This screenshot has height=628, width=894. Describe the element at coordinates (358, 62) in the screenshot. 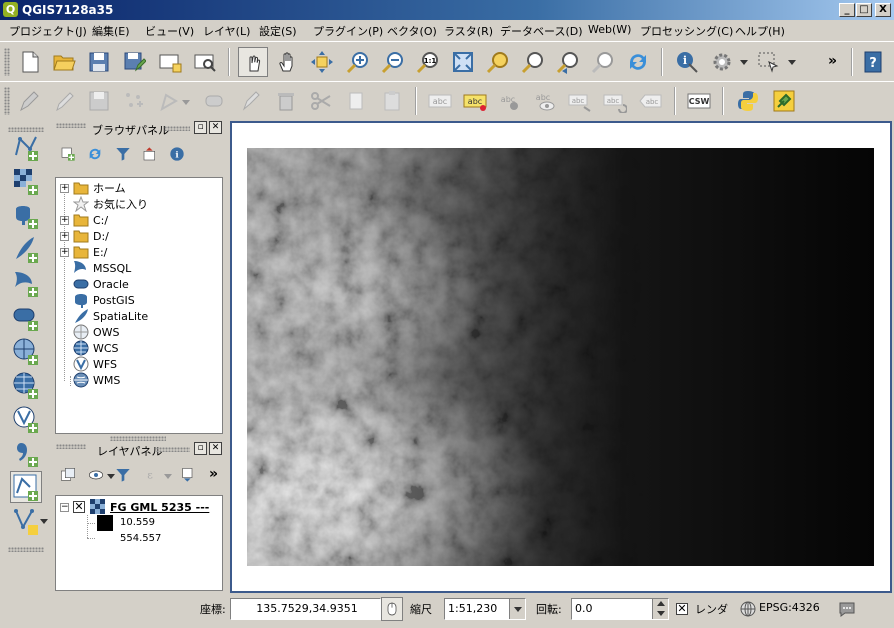

I see `zoom-in-button` at that location.